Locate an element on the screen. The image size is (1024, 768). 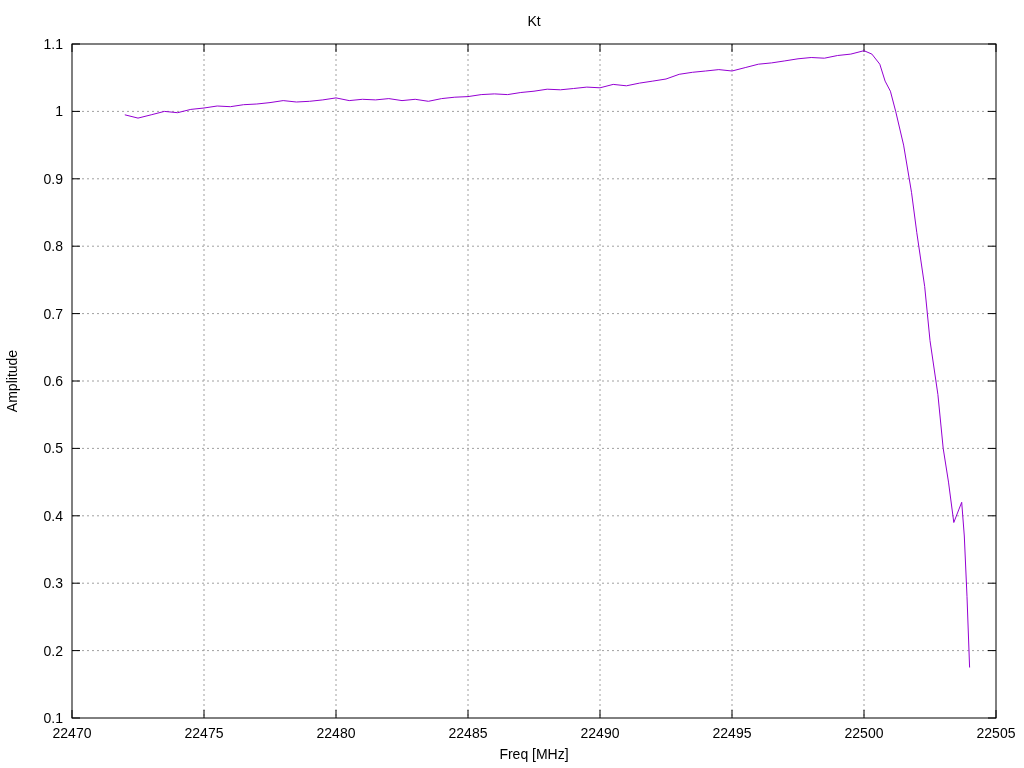
x-tick-label: 22500 is located at coordinates (864, 733).